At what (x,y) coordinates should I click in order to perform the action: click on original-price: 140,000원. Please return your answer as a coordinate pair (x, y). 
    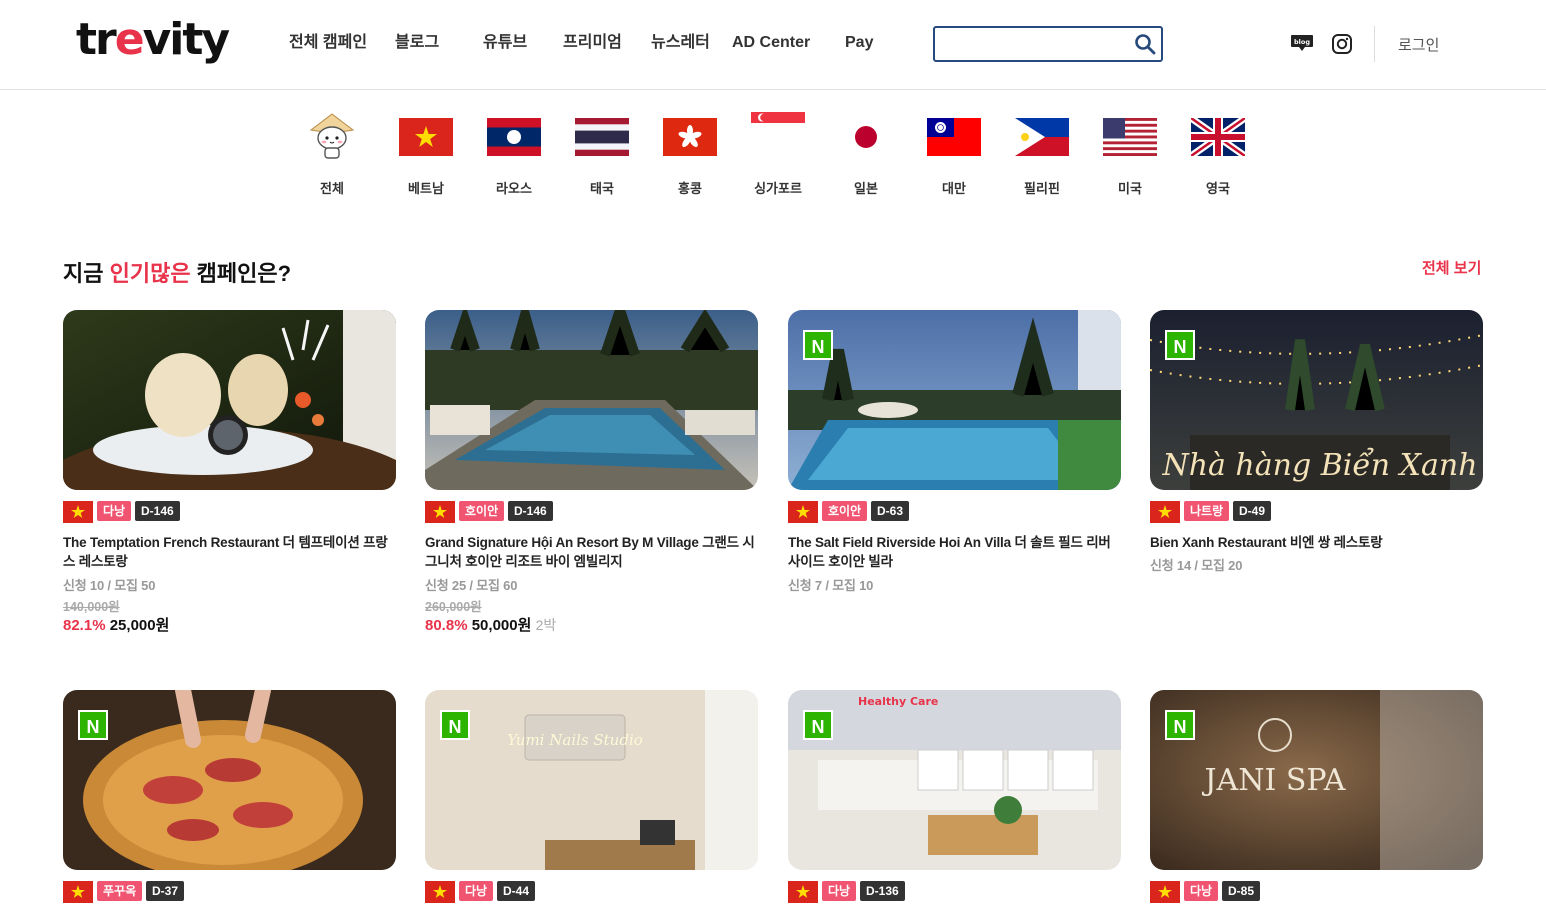
    Looking at the image, I should click on (91, 607).